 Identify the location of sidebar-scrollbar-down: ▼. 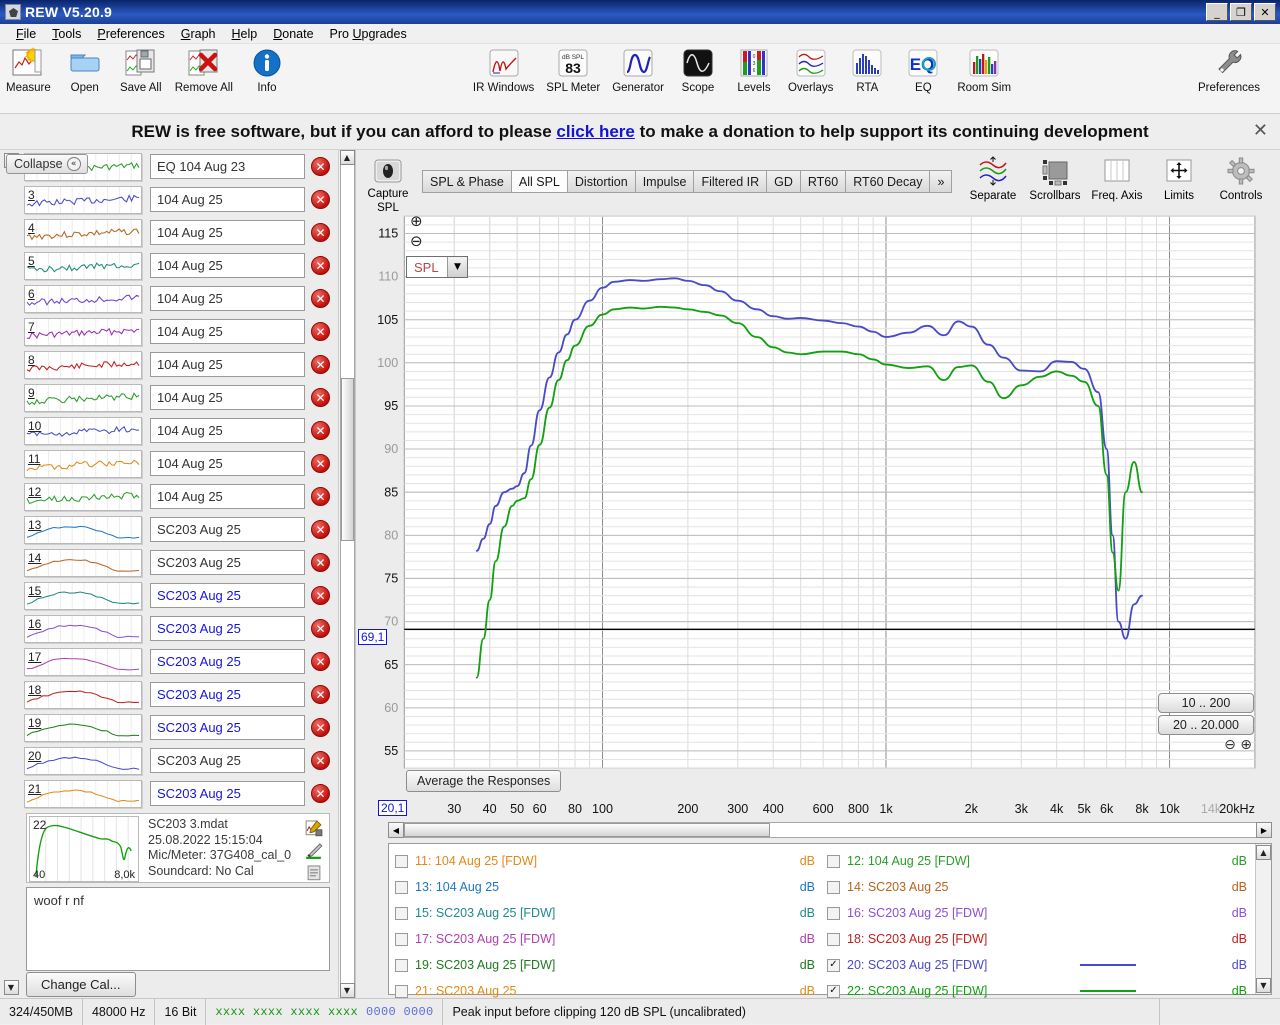
(347, 990).